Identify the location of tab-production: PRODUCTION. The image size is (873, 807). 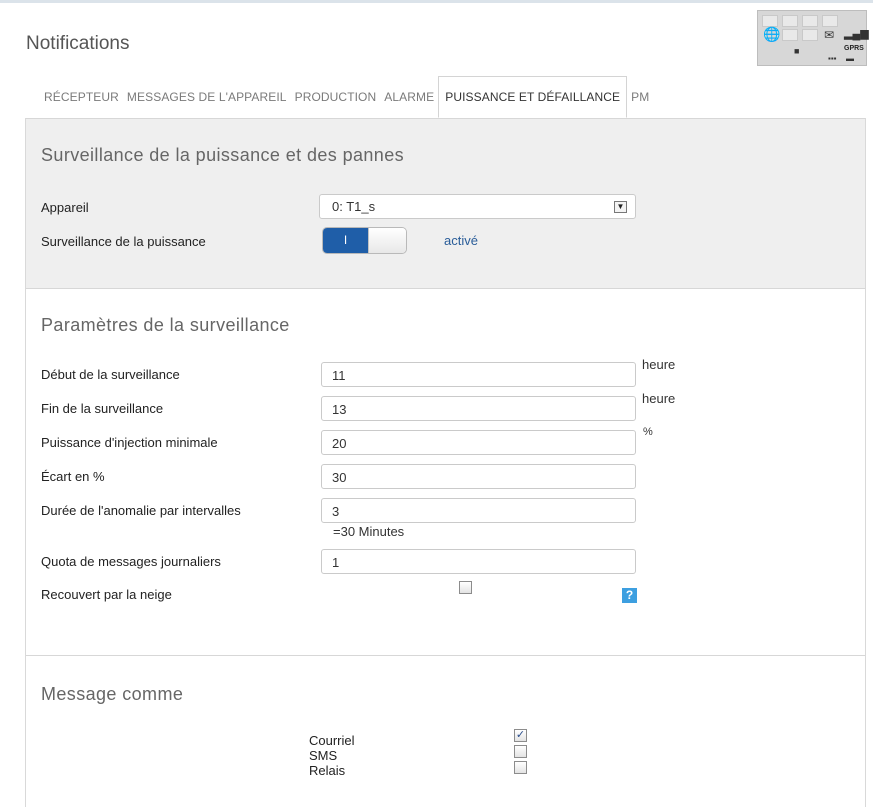
(336, 97).